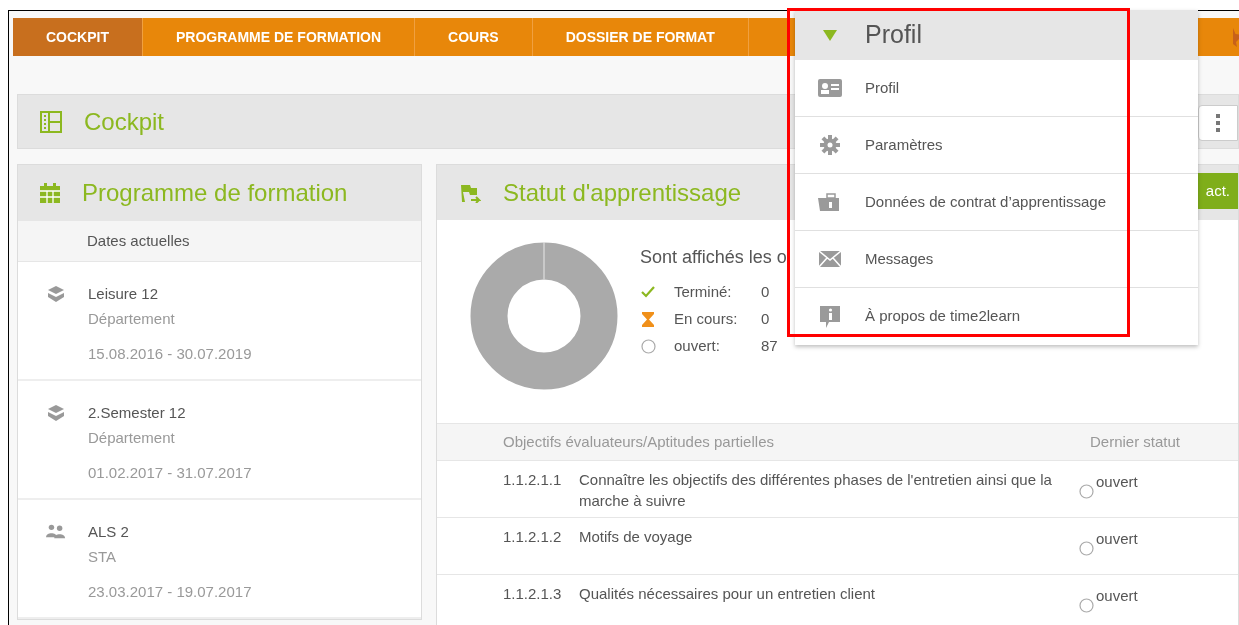 The width and height of the screenshot is (1239, 625). What do you see at coordinates (830, 316) in the screenshot?
I see `info-icon` at bounding box center [830, 316].